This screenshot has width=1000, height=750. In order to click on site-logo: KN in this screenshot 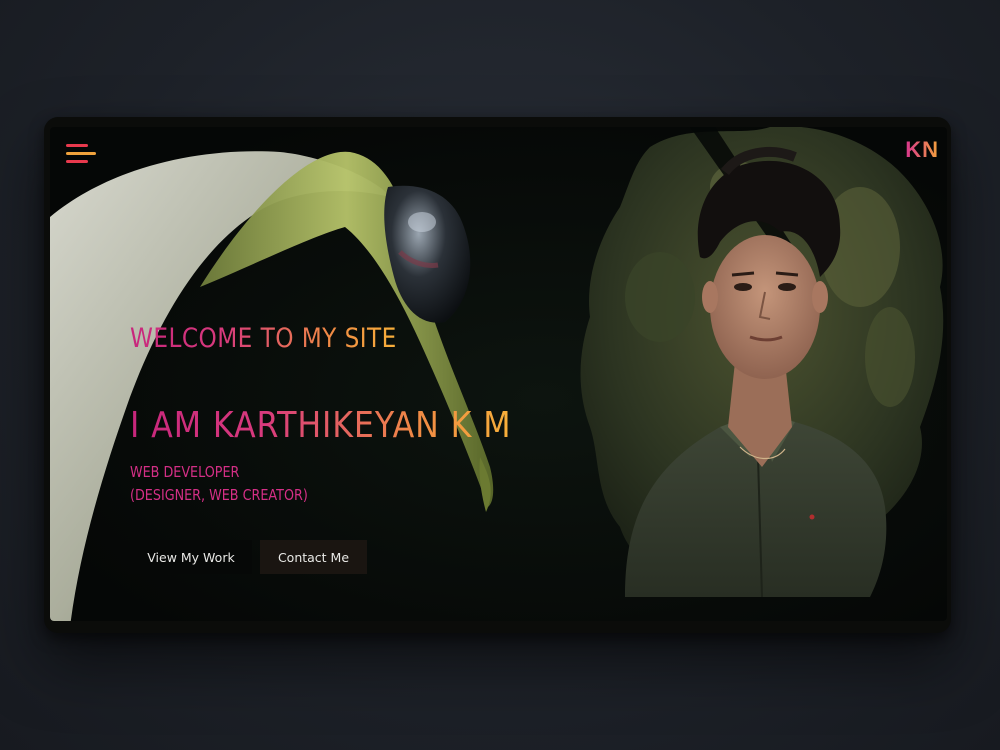, I will do `click(922, 150)`.